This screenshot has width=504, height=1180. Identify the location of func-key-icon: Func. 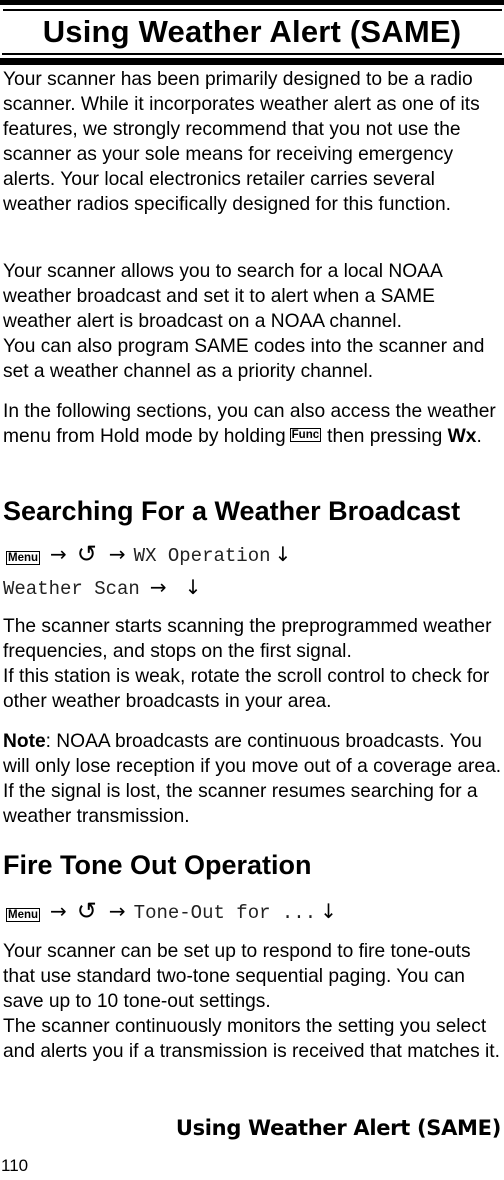
(305, 434).